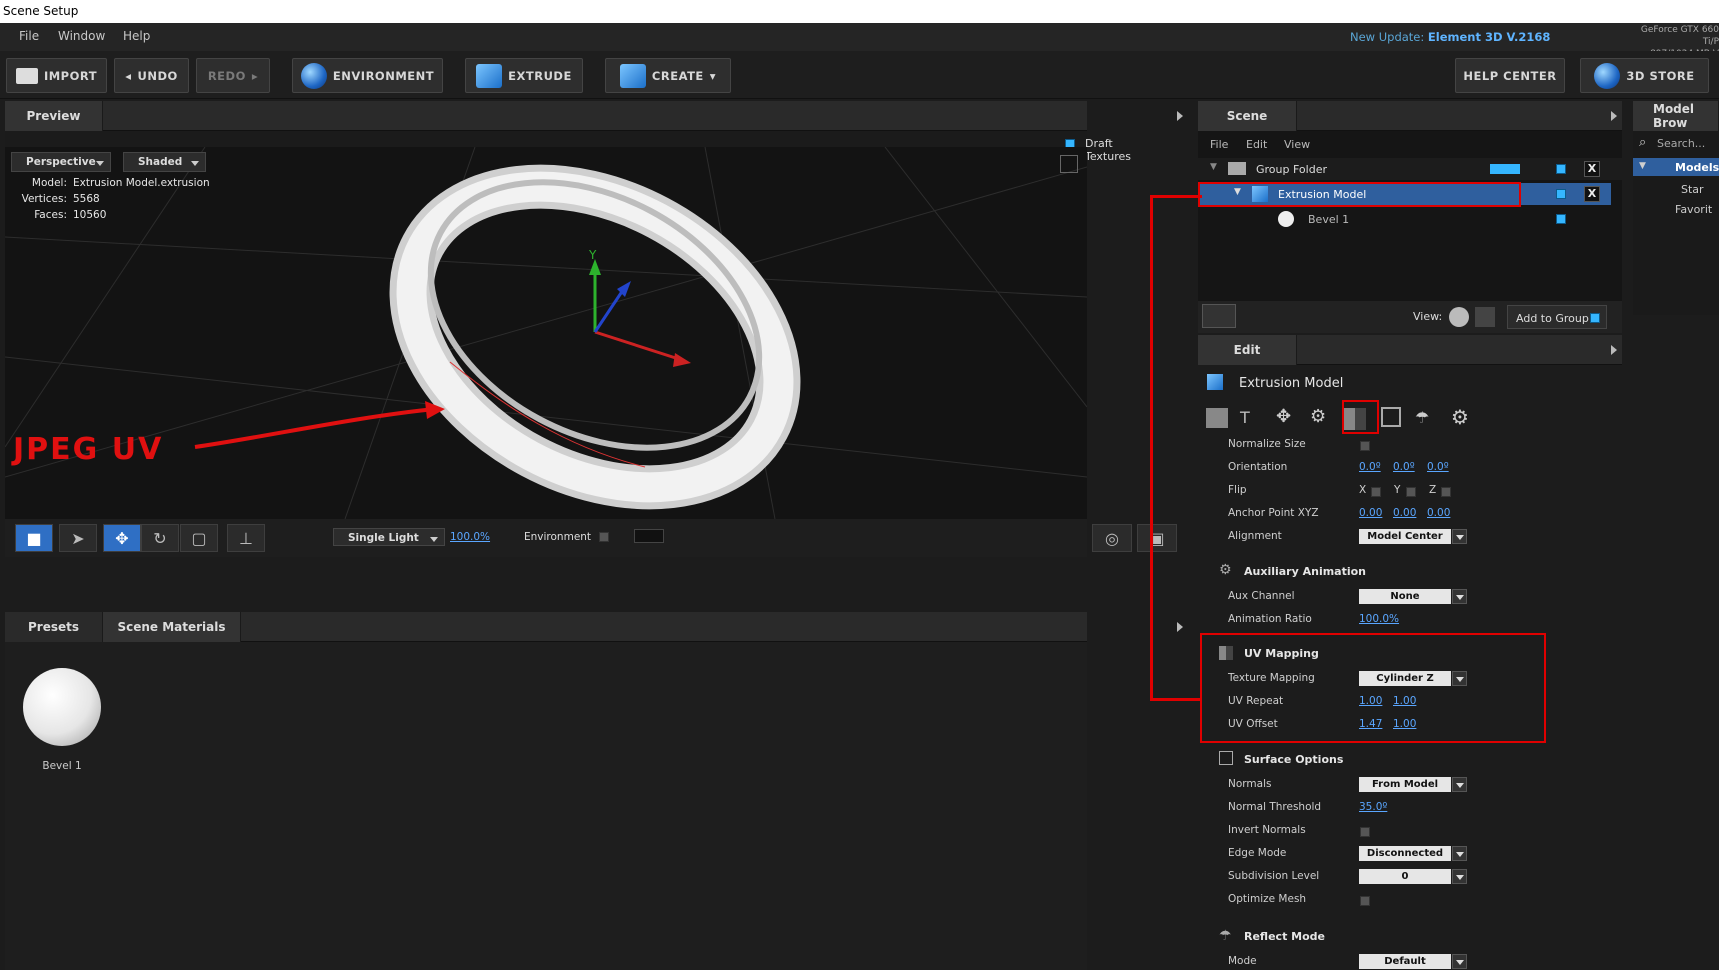 Image resolution: width=1719 pixels, height=970 pixels. Describe the element at coordinates (164, 162) in the screenshot. I see `shading-select: Shaded` at that location.